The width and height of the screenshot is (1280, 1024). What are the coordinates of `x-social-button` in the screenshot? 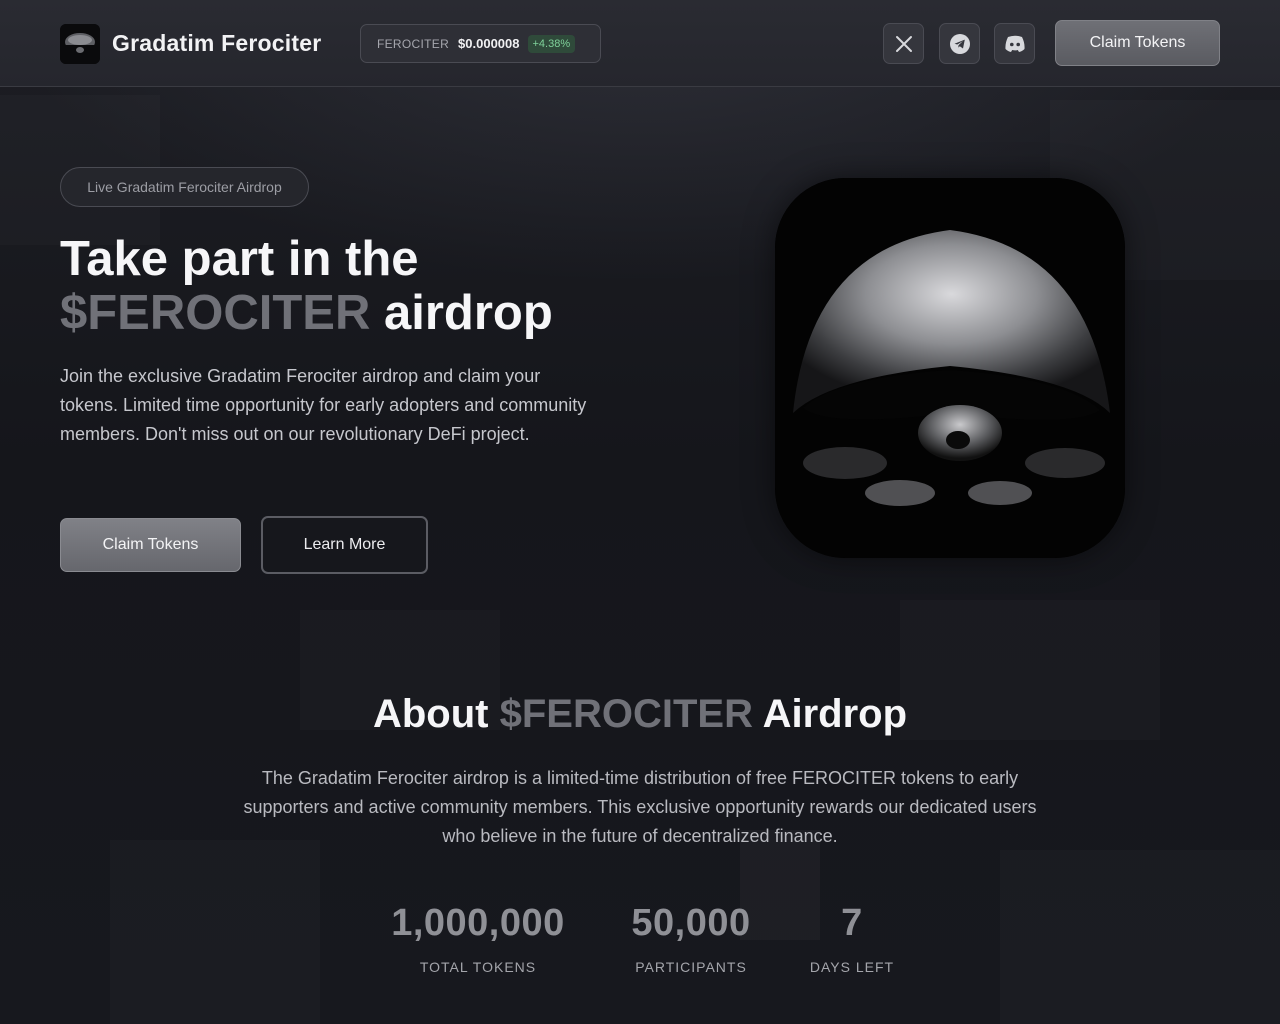 It's located at (903, 43).